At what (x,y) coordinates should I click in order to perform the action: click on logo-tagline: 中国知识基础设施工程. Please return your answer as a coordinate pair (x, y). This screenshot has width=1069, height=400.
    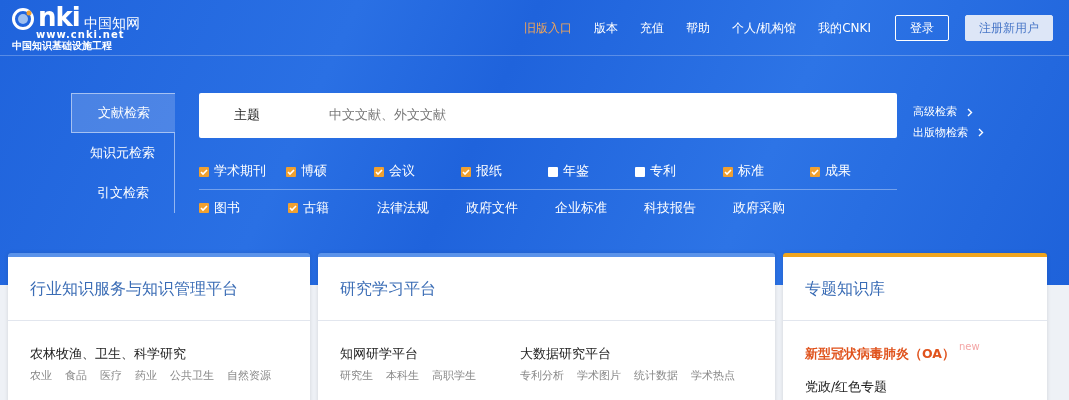
    Looking at the image, I should click on (62, 45).